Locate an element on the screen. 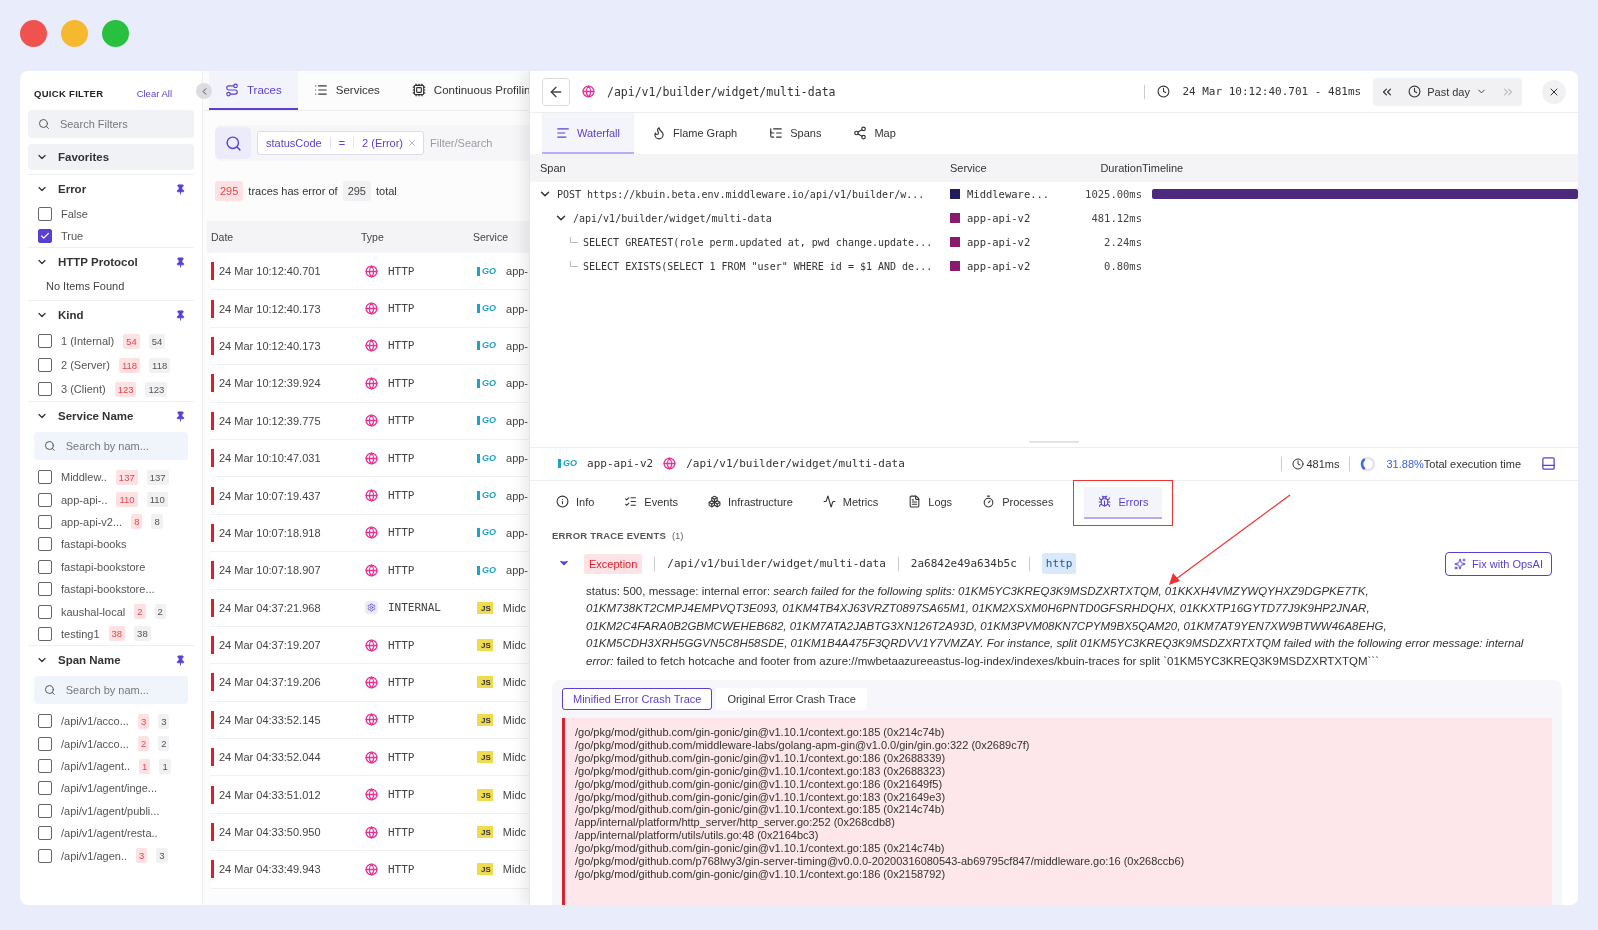 The width and height of the screenshot is (1598, 930). tab: Processes is located at coordinates (1018, 502).